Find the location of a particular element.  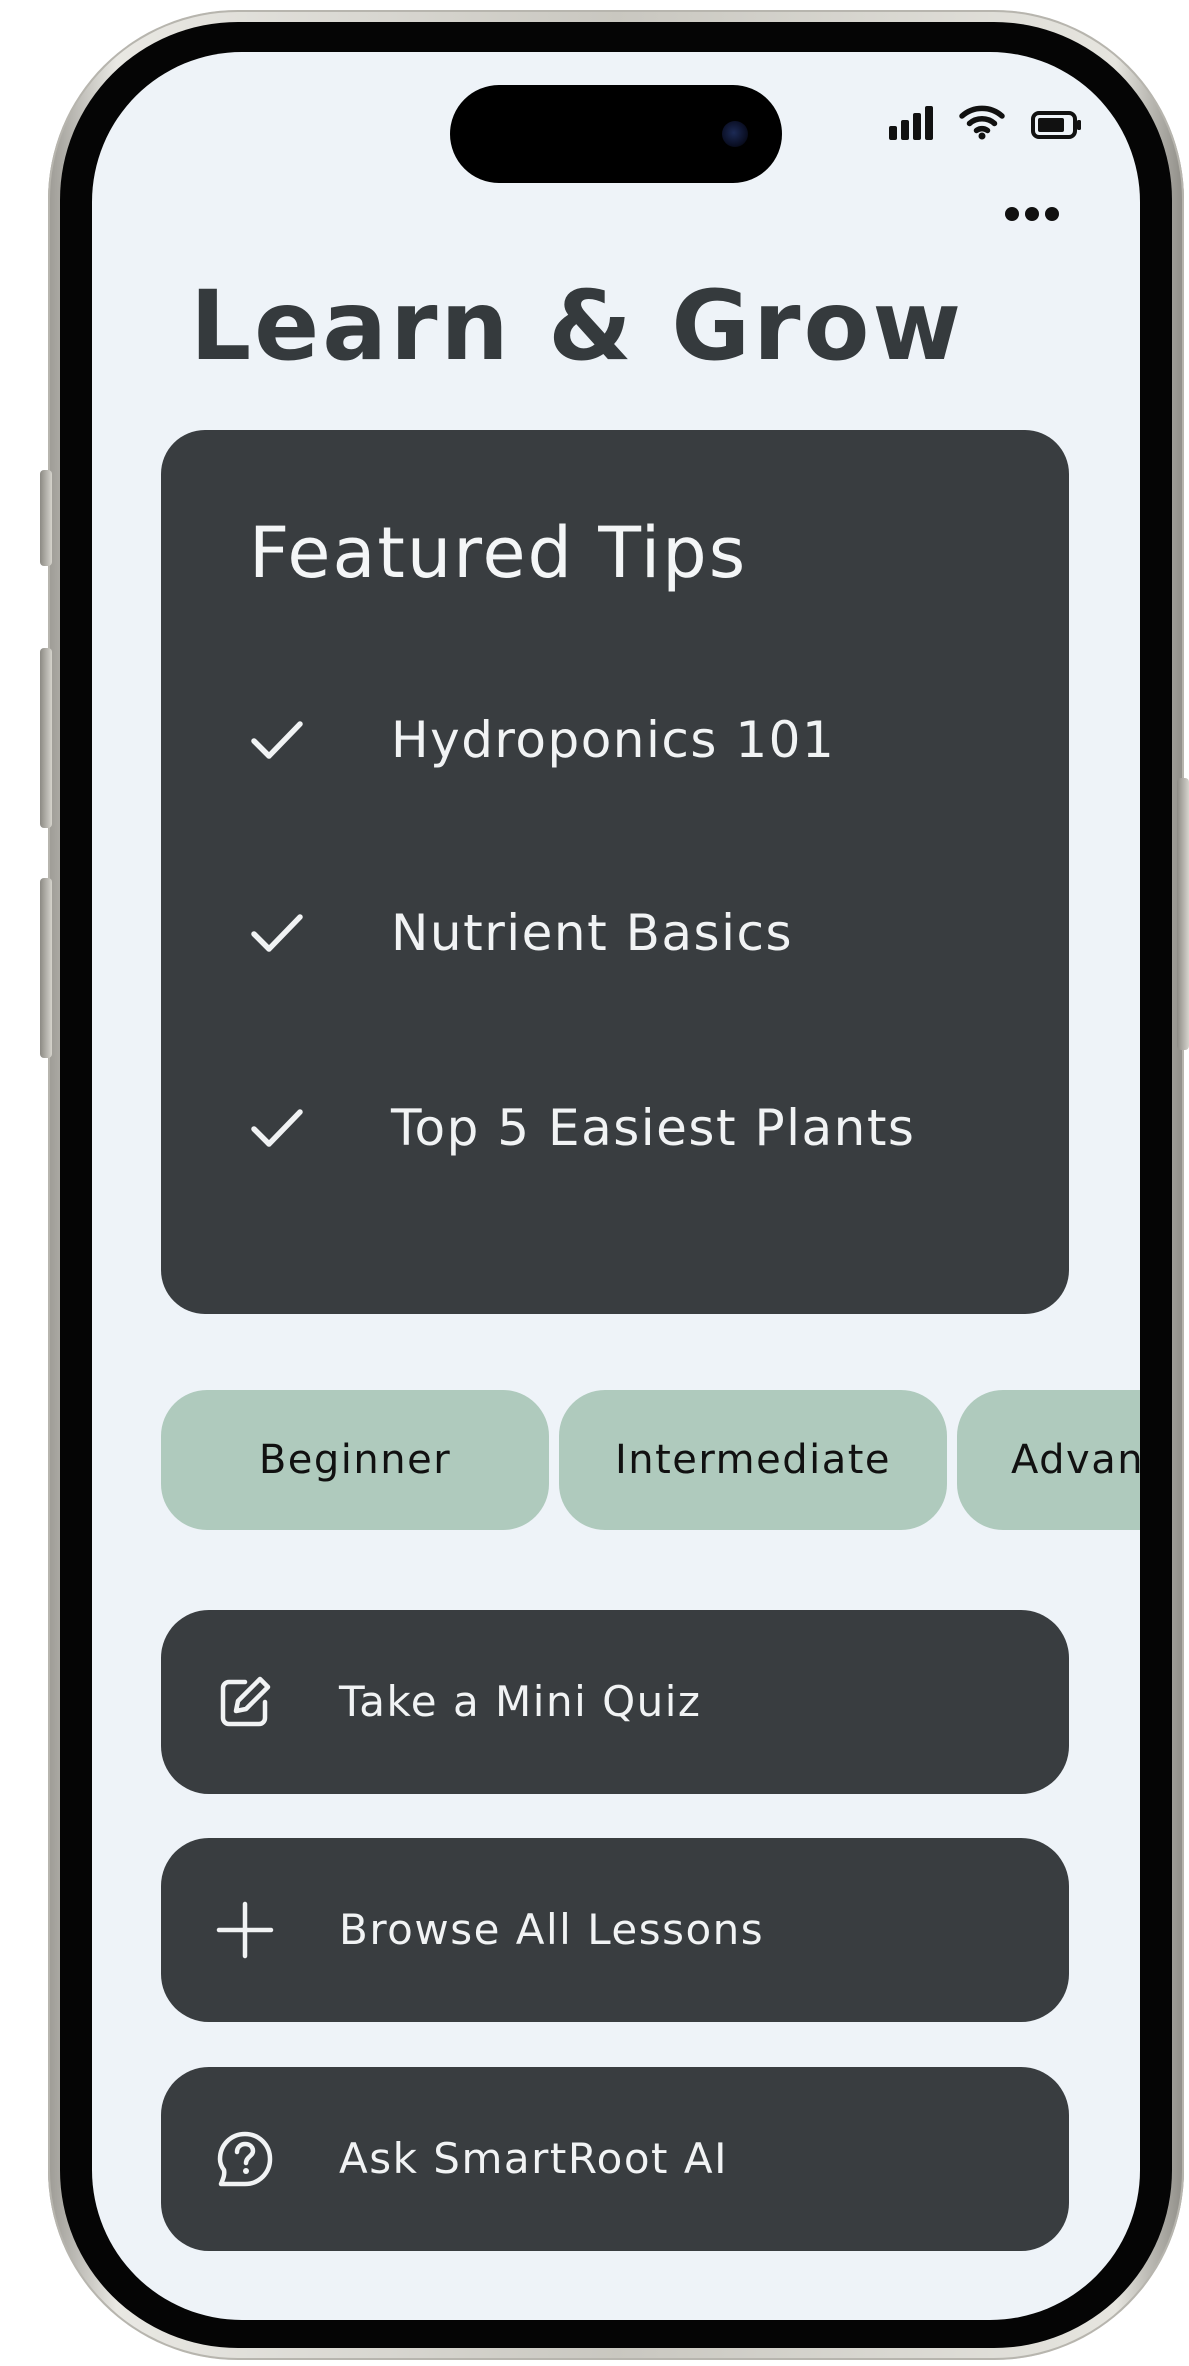

chip-label: Intermediate is located at coordinates (753, 1460).